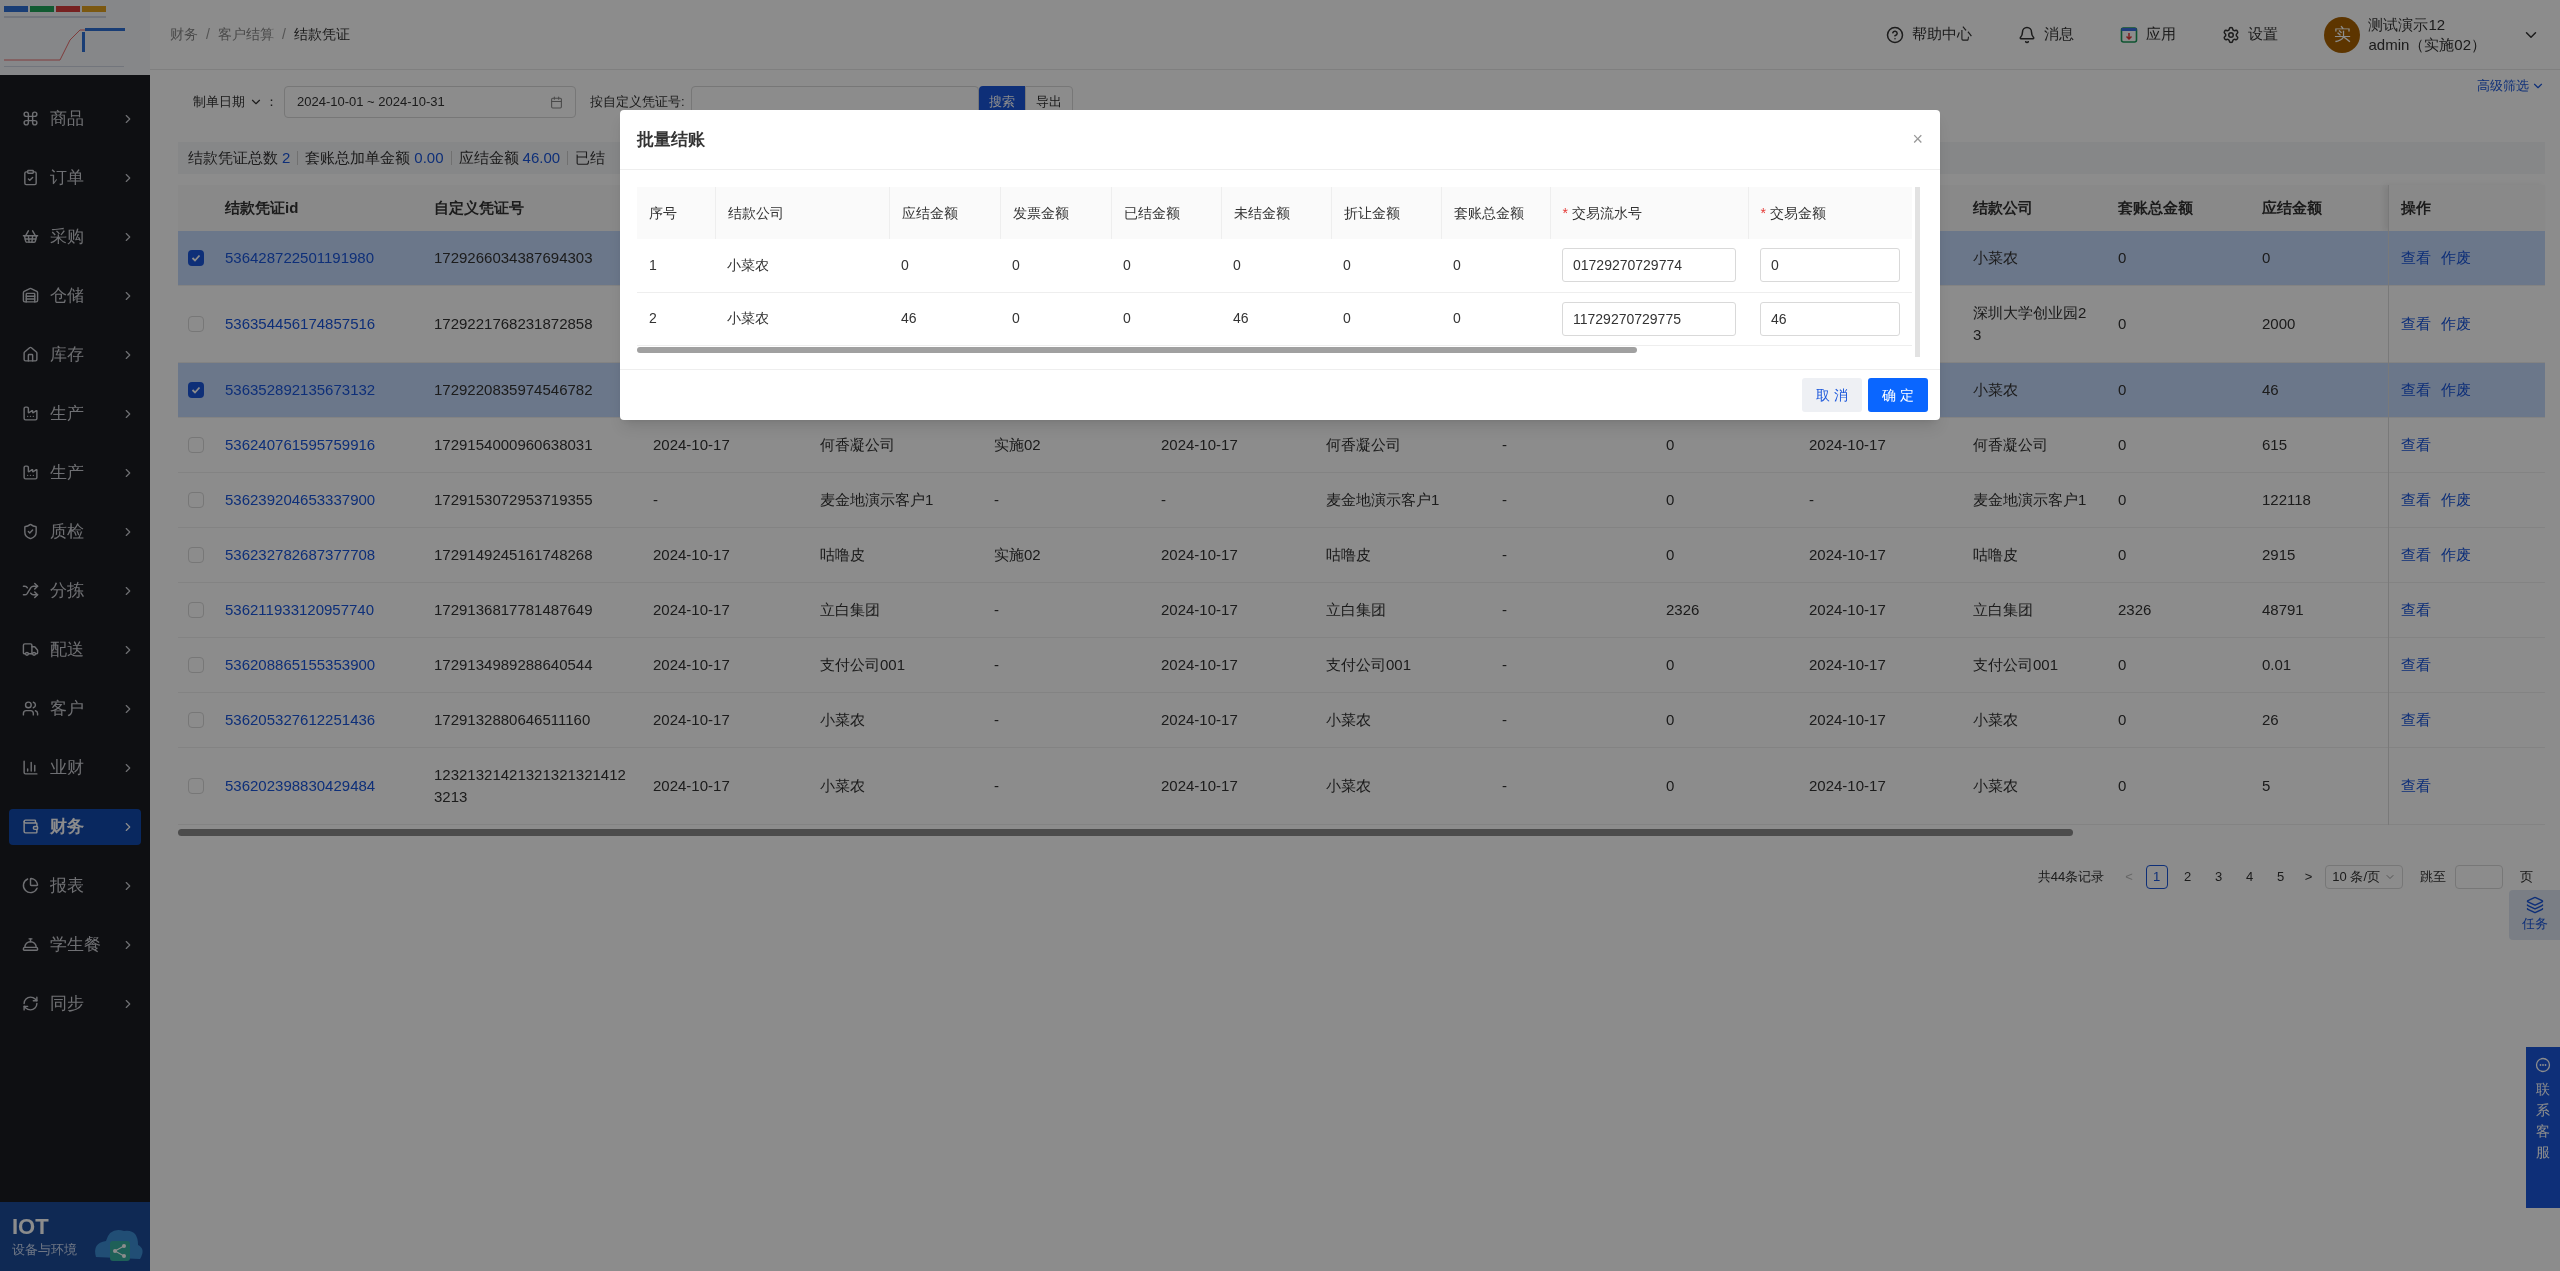  What do you see at coordinates (2218, 877) in the screenshot?
I see `page-button: 3` at bounding box center [2218, 877].